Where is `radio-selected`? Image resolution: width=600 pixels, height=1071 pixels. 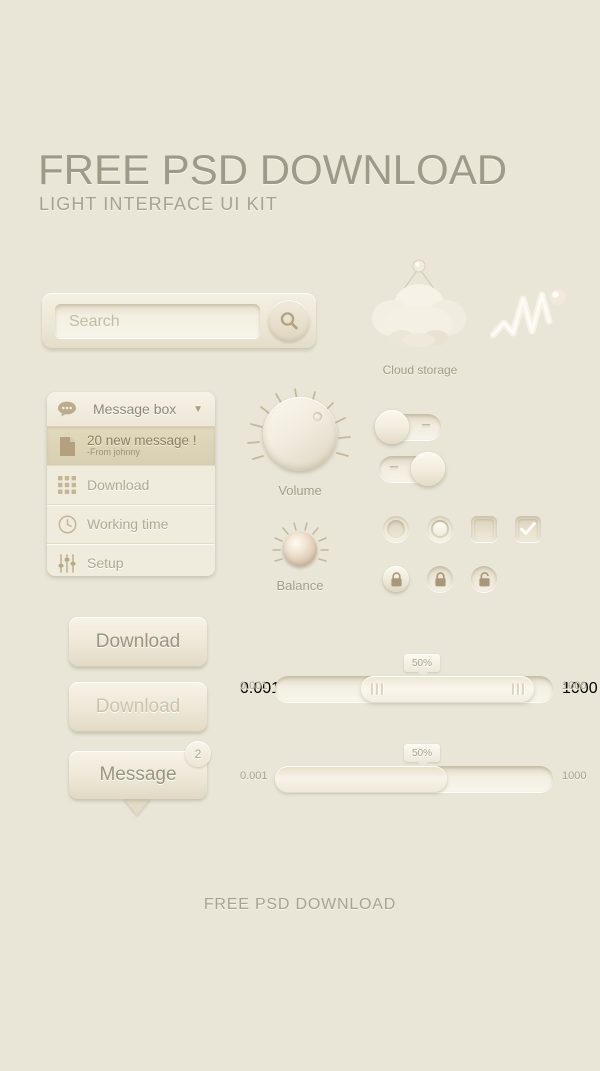 radio-selected is located at coordinates (440, 529).